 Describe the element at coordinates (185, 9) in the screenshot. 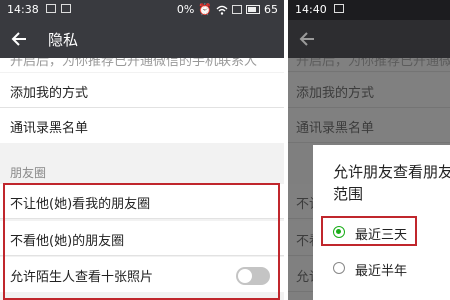

I see `battery-percent: 0%` at that location.